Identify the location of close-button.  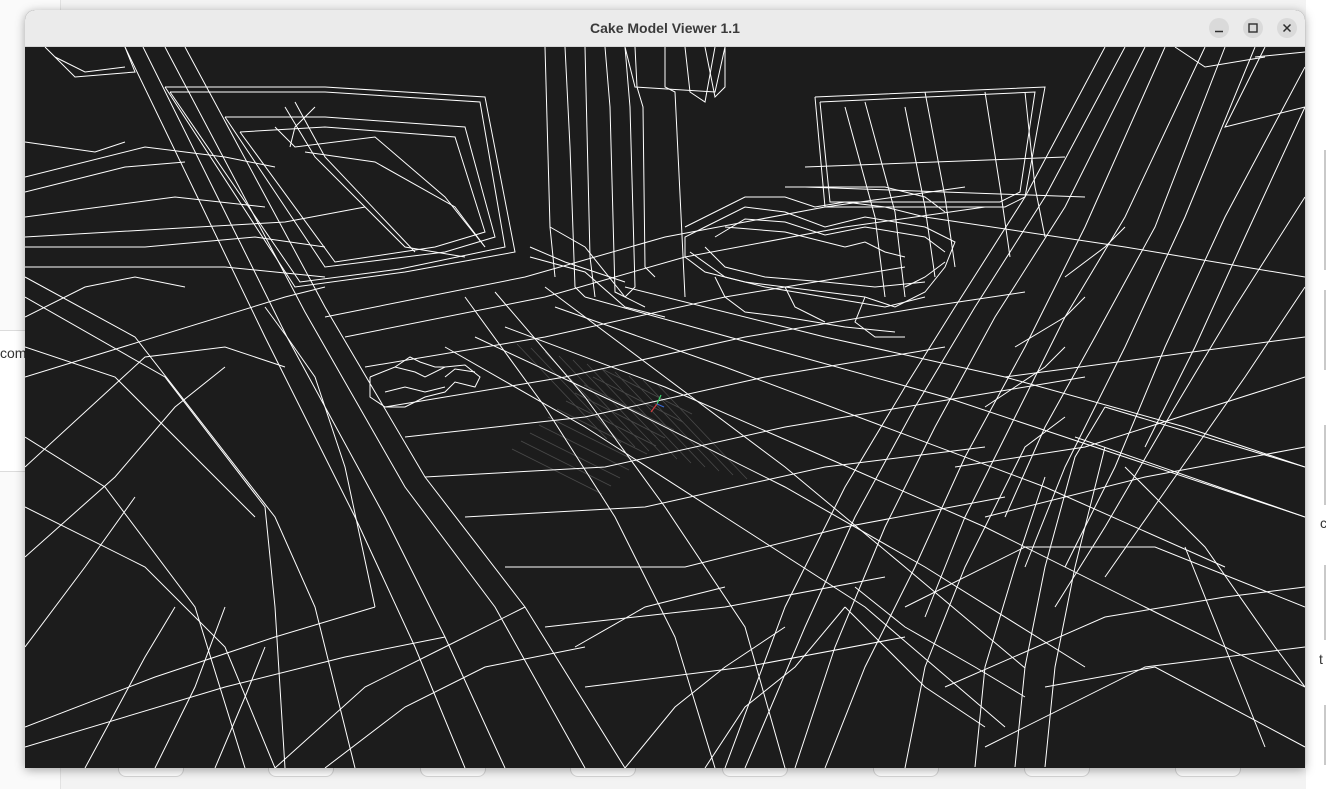
(1287, 28).